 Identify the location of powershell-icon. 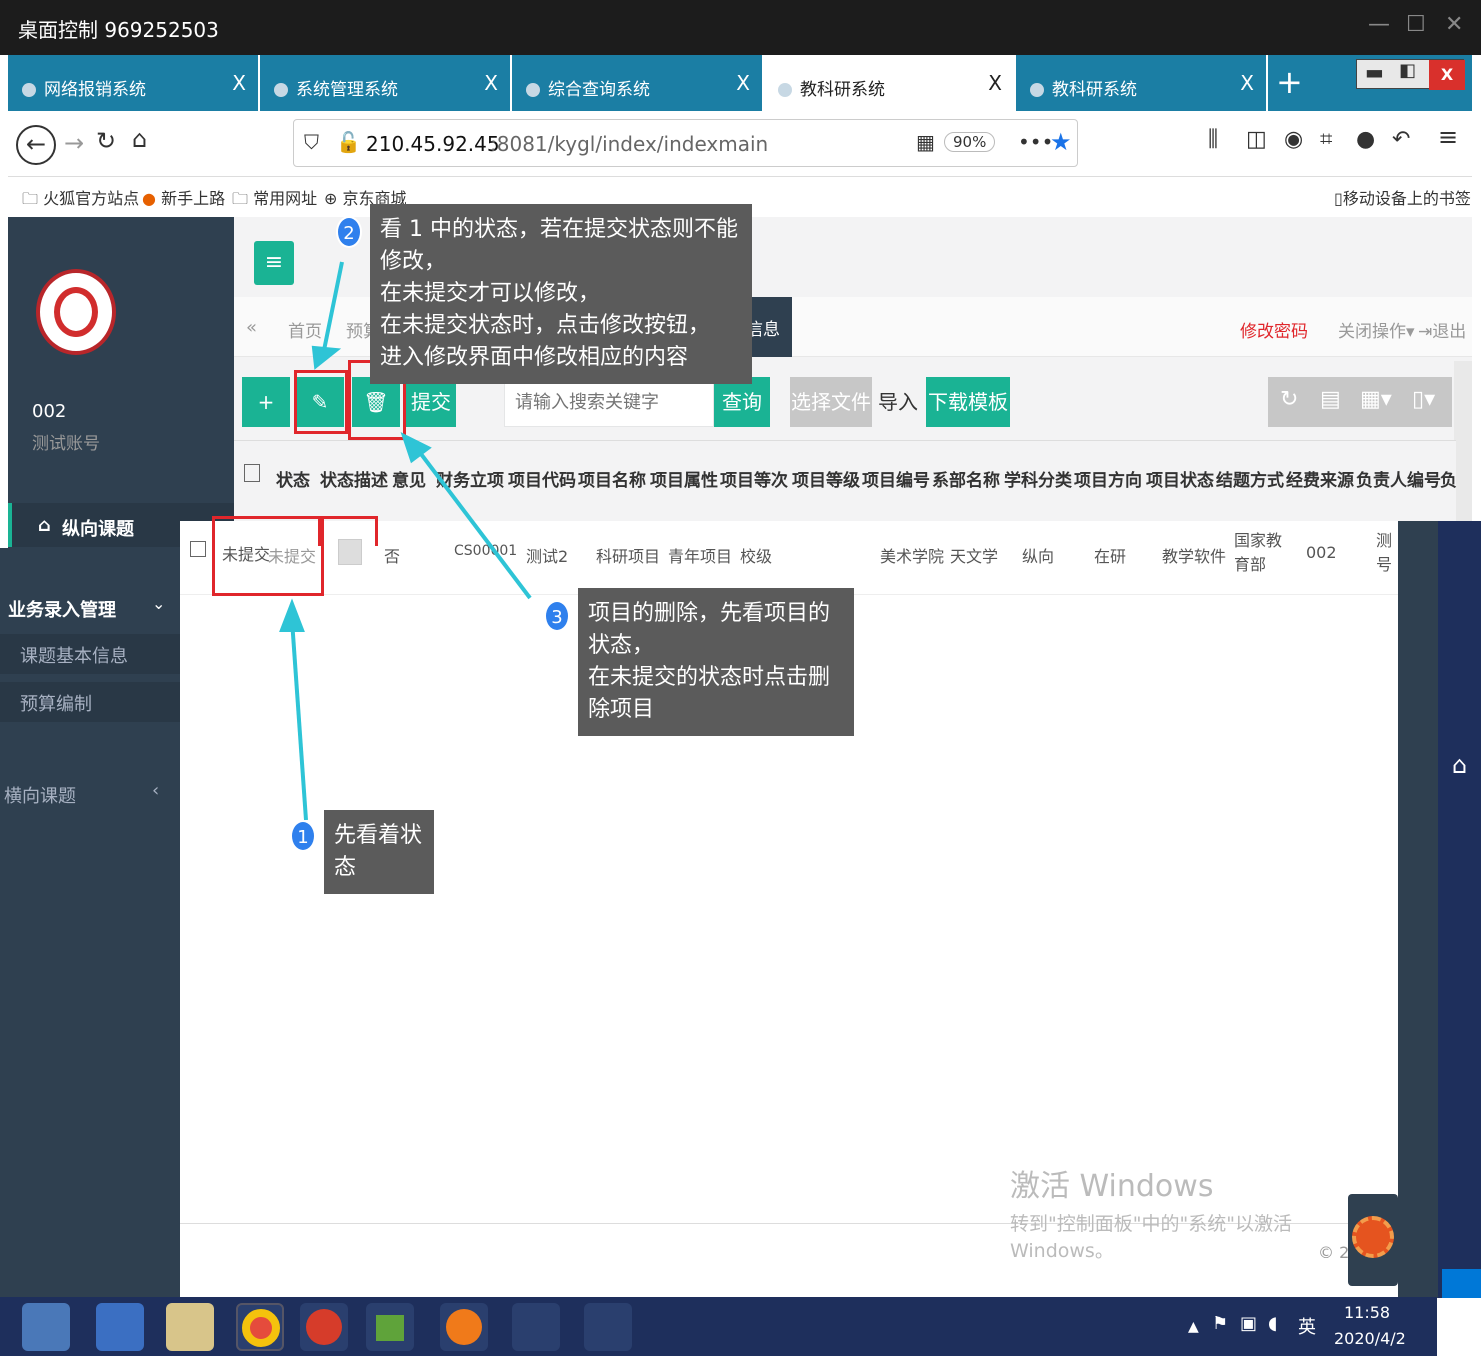
(120, 1327).